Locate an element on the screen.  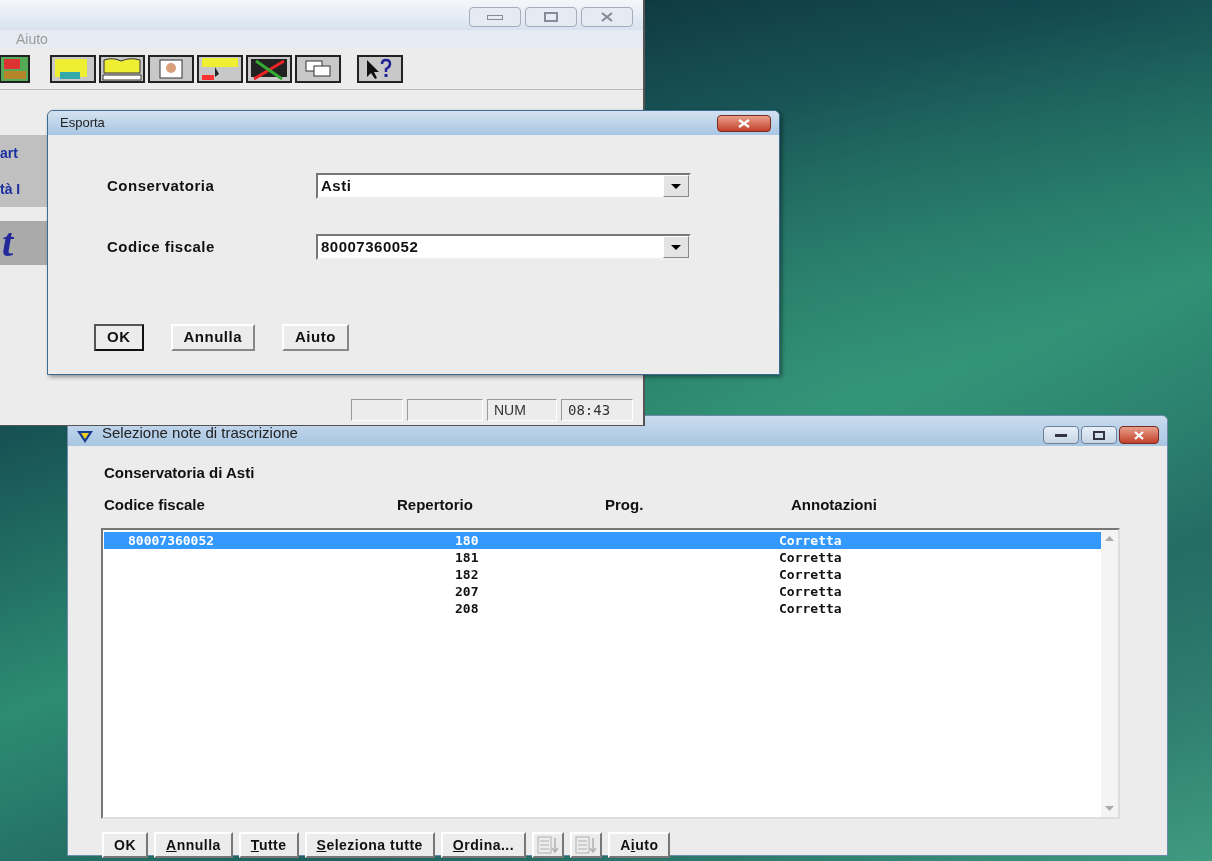
field-label: Conservatoria is located at coordinates (161, 185).